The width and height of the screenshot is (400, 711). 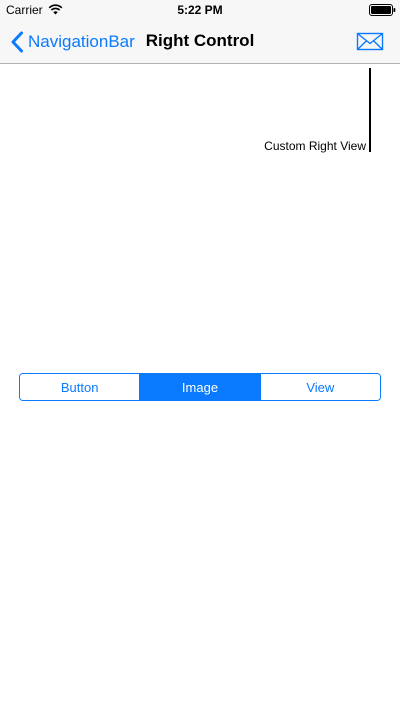 I want to click on status-bar: Carrier 5:22 PM, so click(x=200, y=10).